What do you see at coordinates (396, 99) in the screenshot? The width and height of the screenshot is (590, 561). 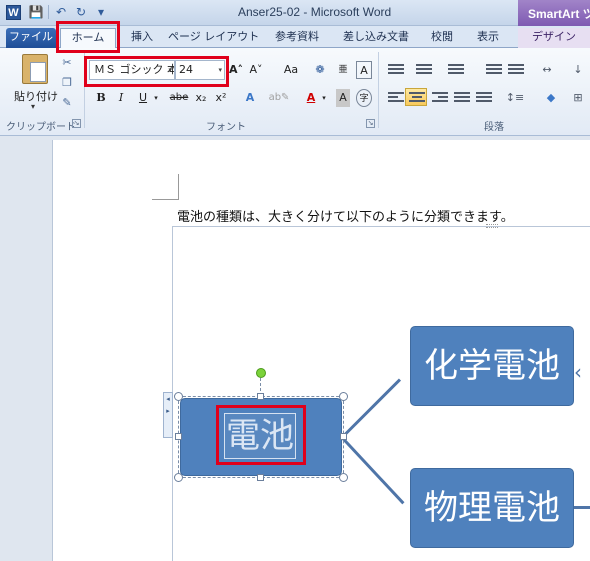 I see `align-left-icon` at bounding box center [396, 99].